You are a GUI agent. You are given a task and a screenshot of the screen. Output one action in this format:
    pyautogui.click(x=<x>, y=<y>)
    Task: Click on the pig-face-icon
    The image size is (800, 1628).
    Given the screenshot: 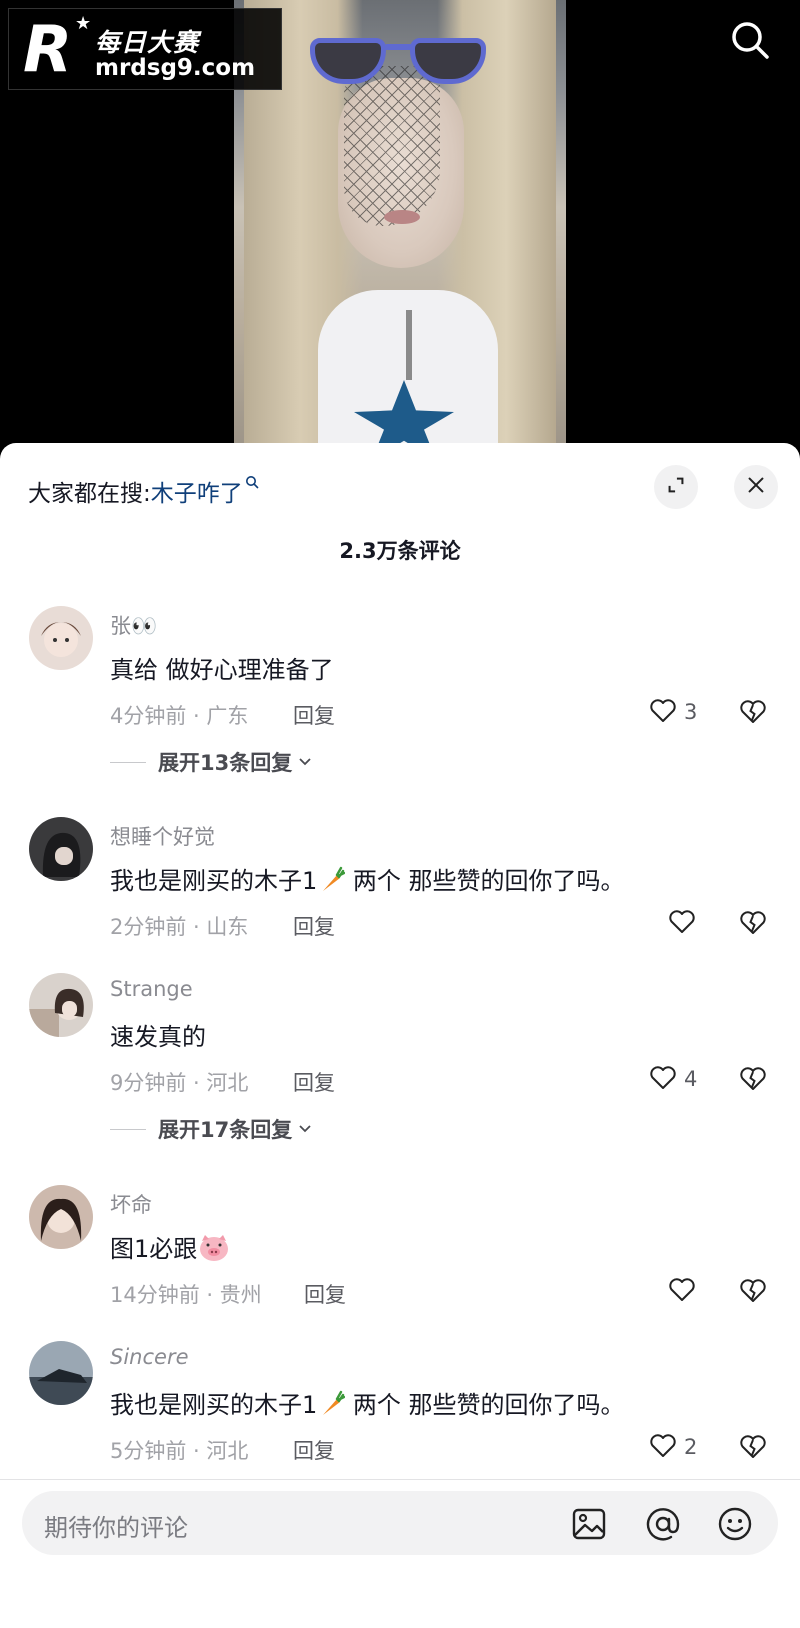 What is the action you would take?
    pyautogui.click(x=214, y=1248)
    